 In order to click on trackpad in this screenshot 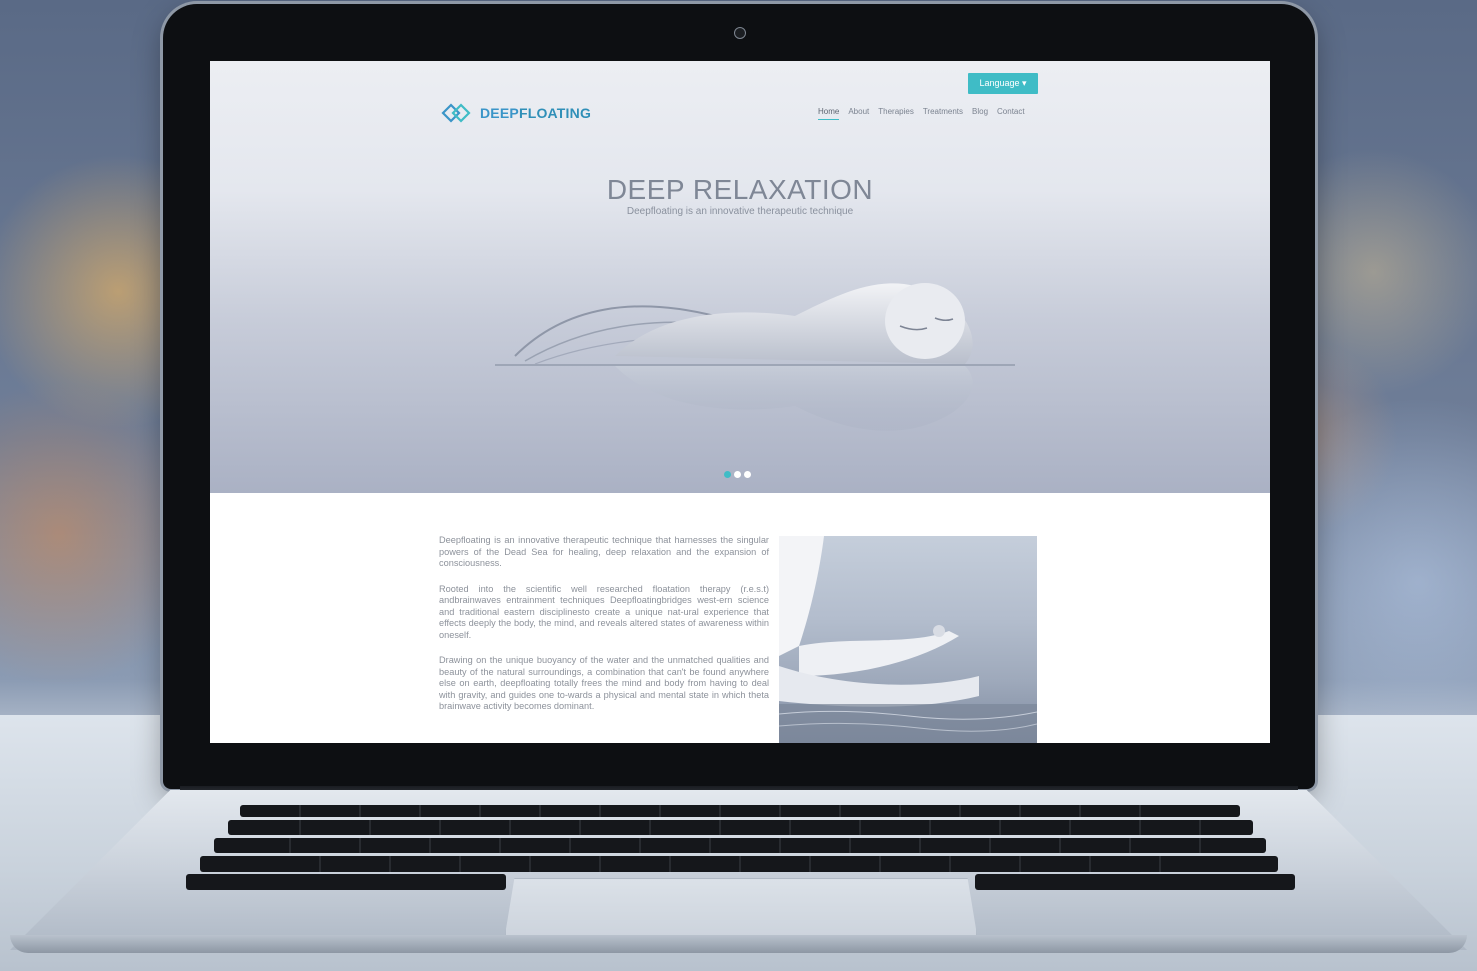, I will do `click(741, 906)`.